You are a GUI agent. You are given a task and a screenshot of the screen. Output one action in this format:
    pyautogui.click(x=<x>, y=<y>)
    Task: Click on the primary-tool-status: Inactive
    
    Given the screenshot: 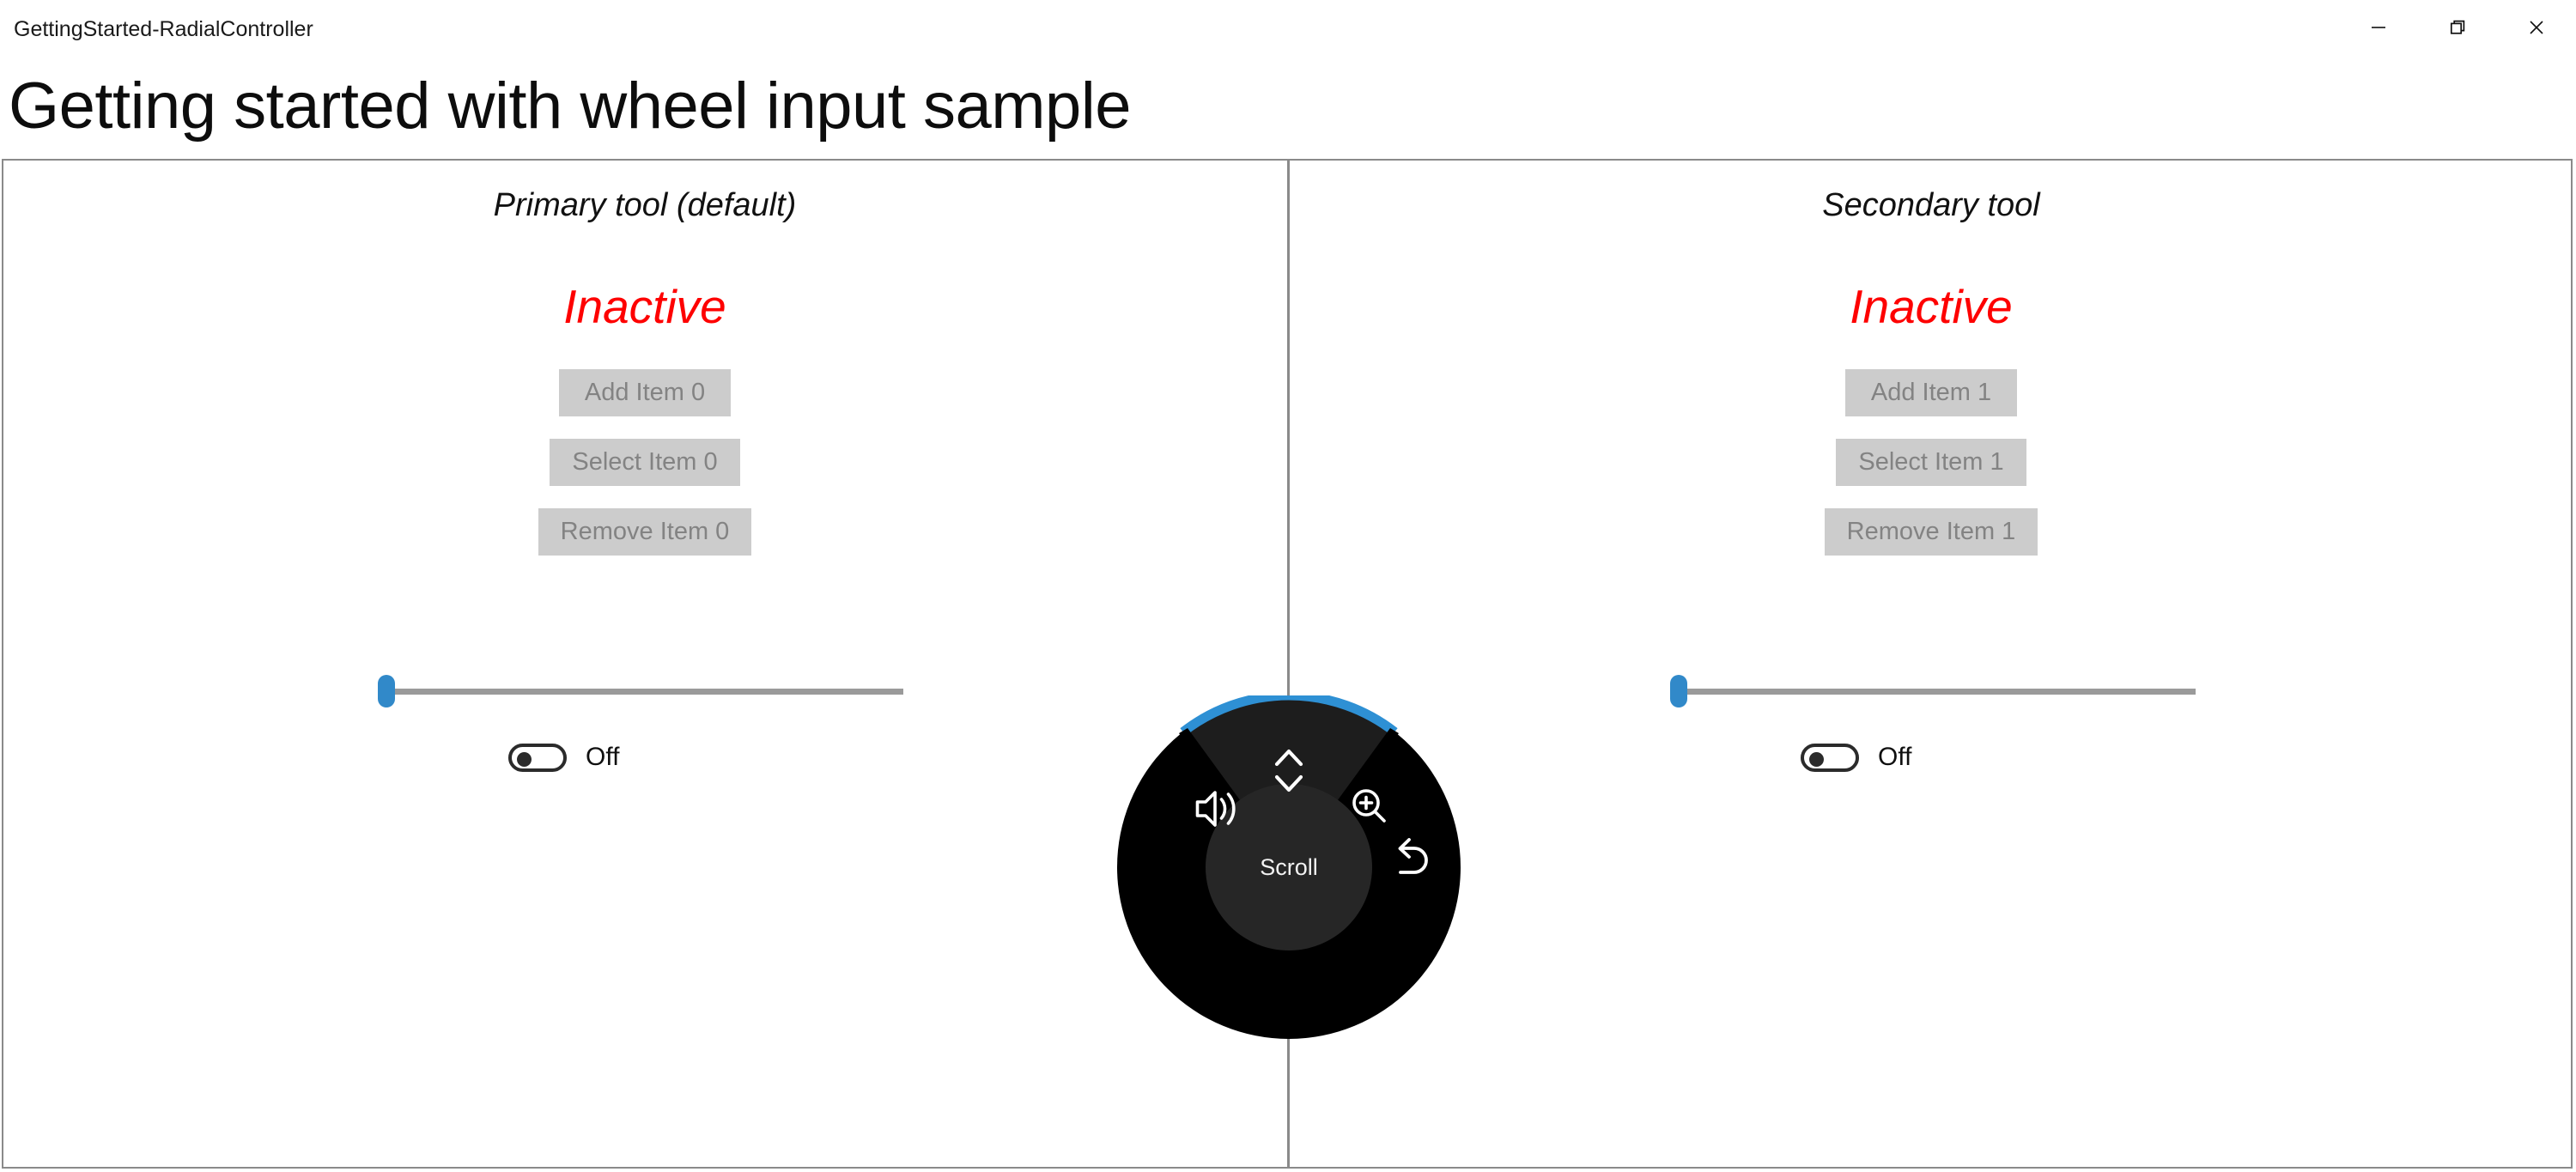 What is the action you would take?
    pyautogui.click(x=644, y=306)
    